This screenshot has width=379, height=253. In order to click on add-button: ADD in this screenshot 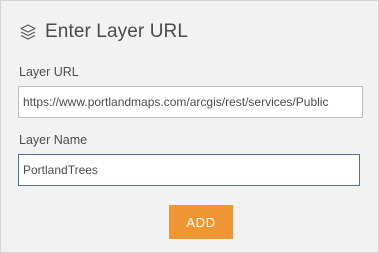, I will do `click(201, 222)`.